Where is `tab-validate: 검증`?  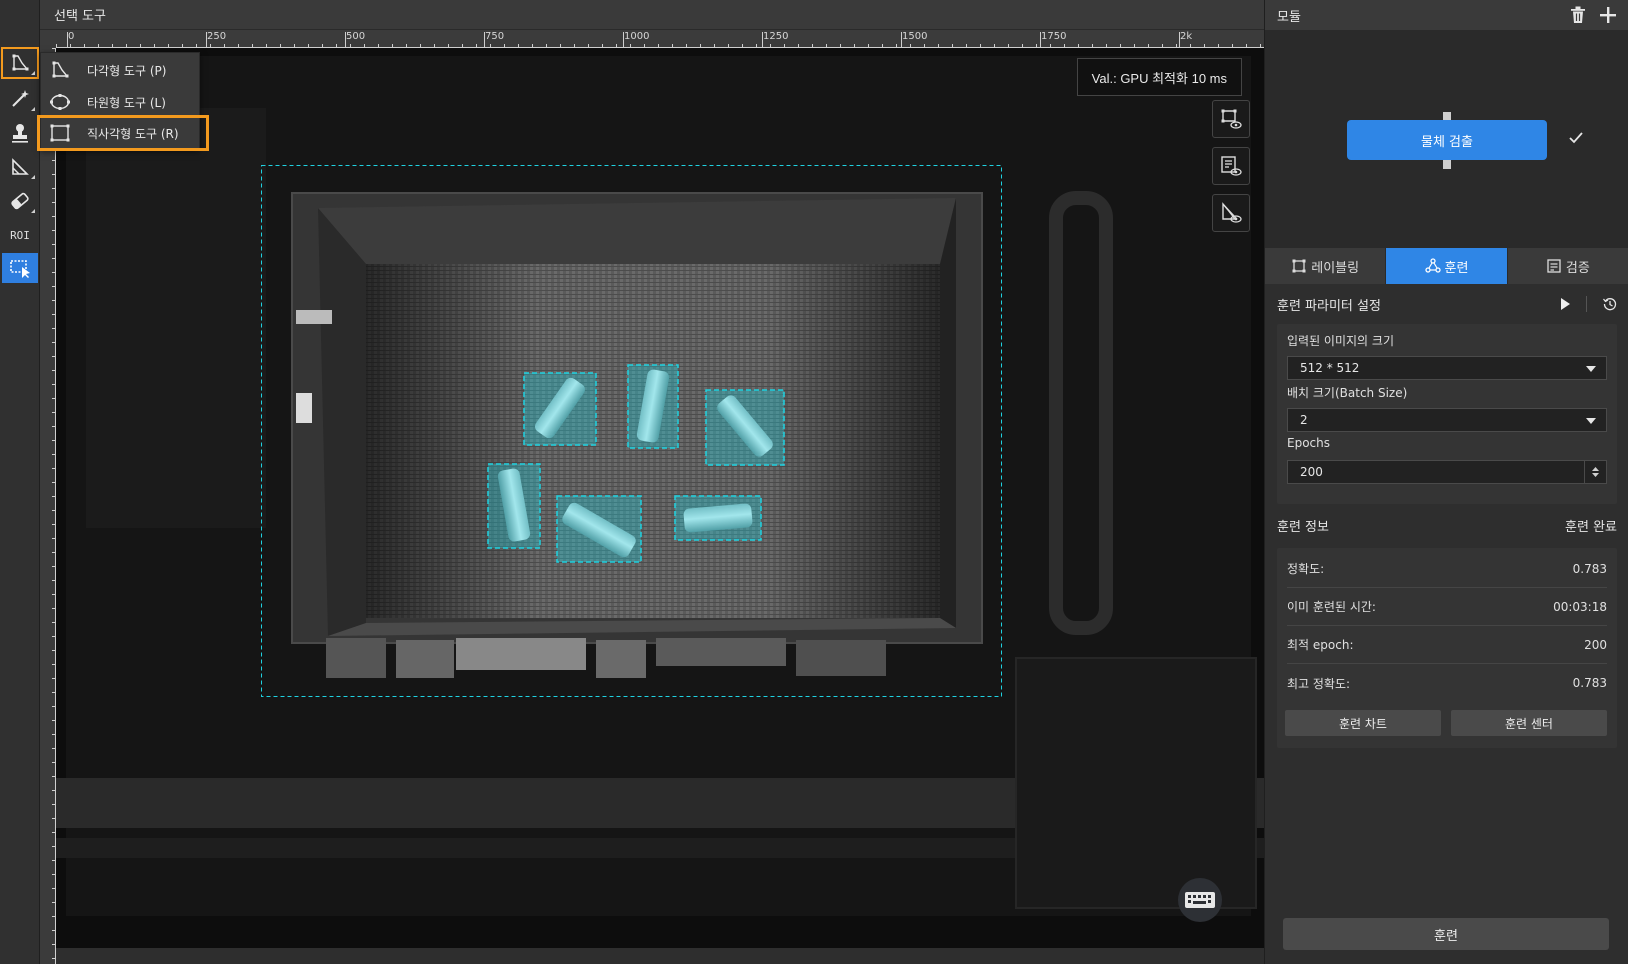 tab-validate: 검증 is located at coordinates (1568, 266).